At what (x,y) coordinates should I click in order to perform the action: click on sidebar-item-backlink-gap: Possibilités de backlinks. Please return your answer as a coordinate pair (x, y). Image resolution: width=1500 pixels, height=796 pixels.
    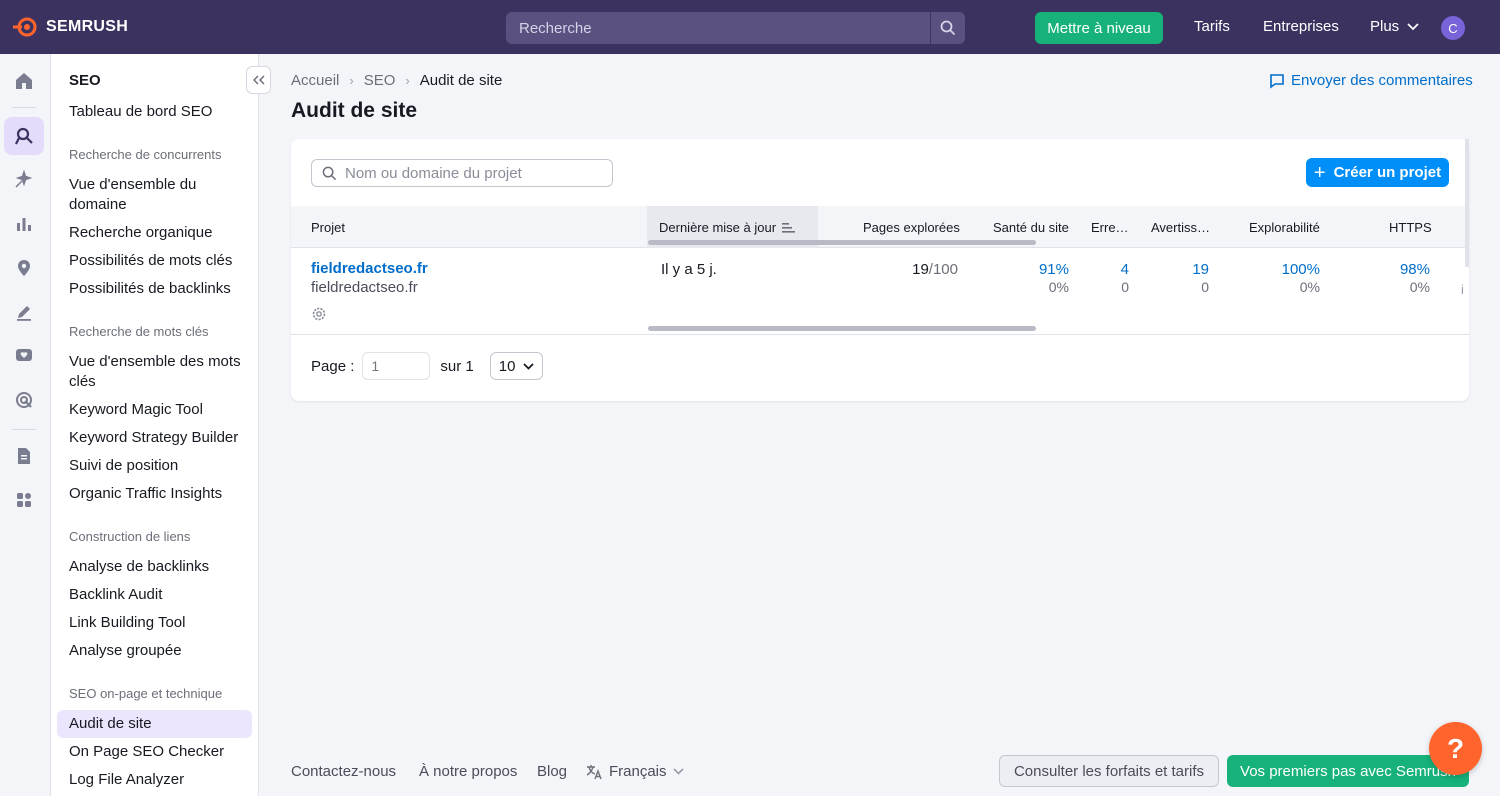
    Looking at the image, I should click on (159, 289).